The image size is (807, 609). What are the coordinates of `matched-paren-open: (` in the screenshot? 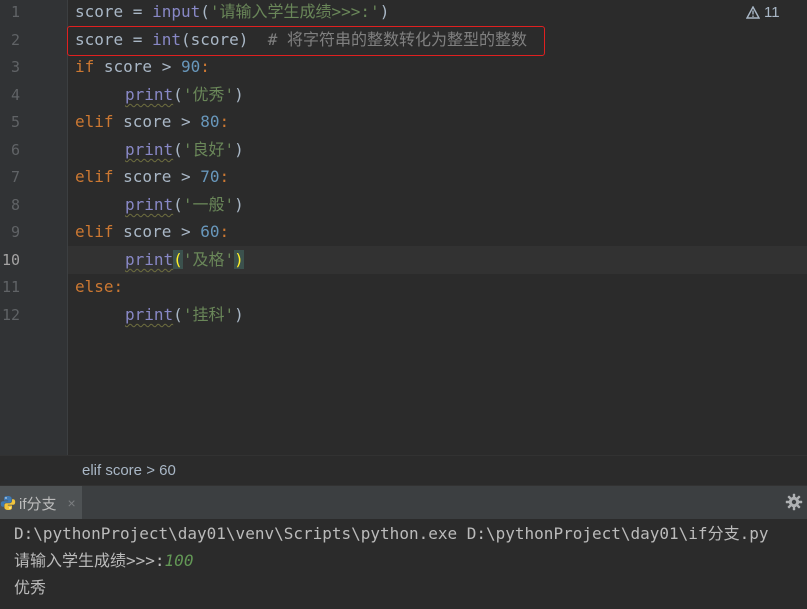 It's located at (178, 259).